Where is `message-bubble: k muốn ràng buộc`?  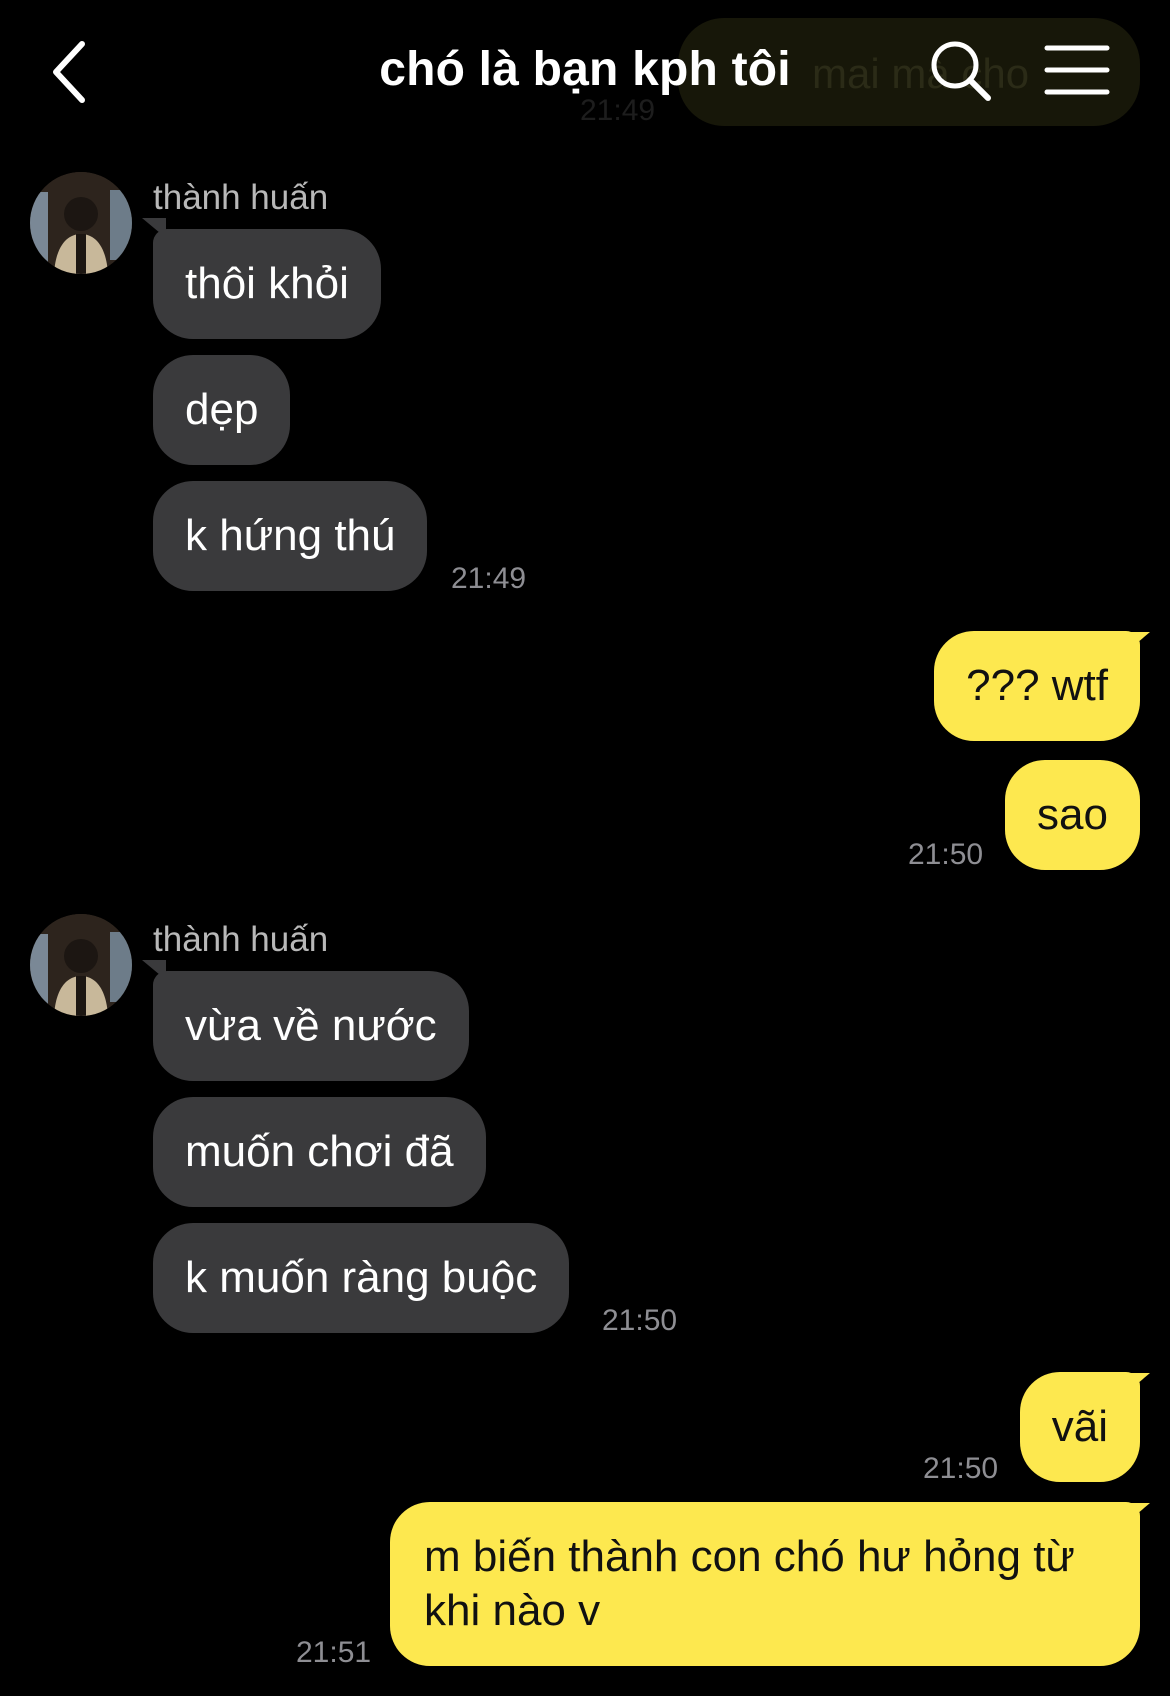 message-bubble: k muốn ràng buộc is located at coordinates (361, 1278).